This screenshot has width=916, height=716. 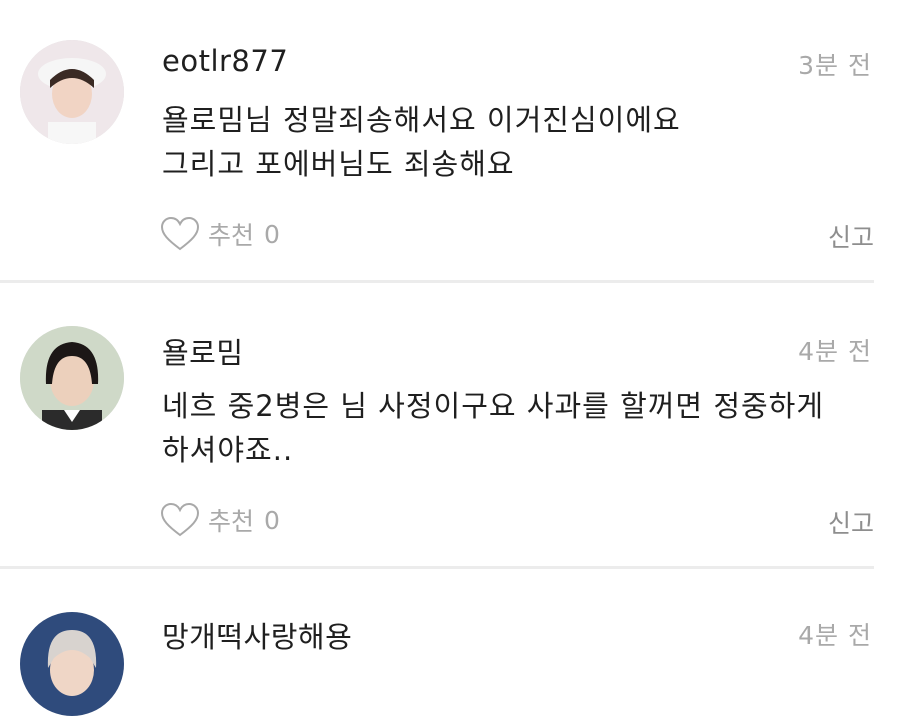 What do you see at coordinates (257, 635) in the screenshot?
I see `comment-username: 망개떡사랑해용` at bounding box center [257, 635].